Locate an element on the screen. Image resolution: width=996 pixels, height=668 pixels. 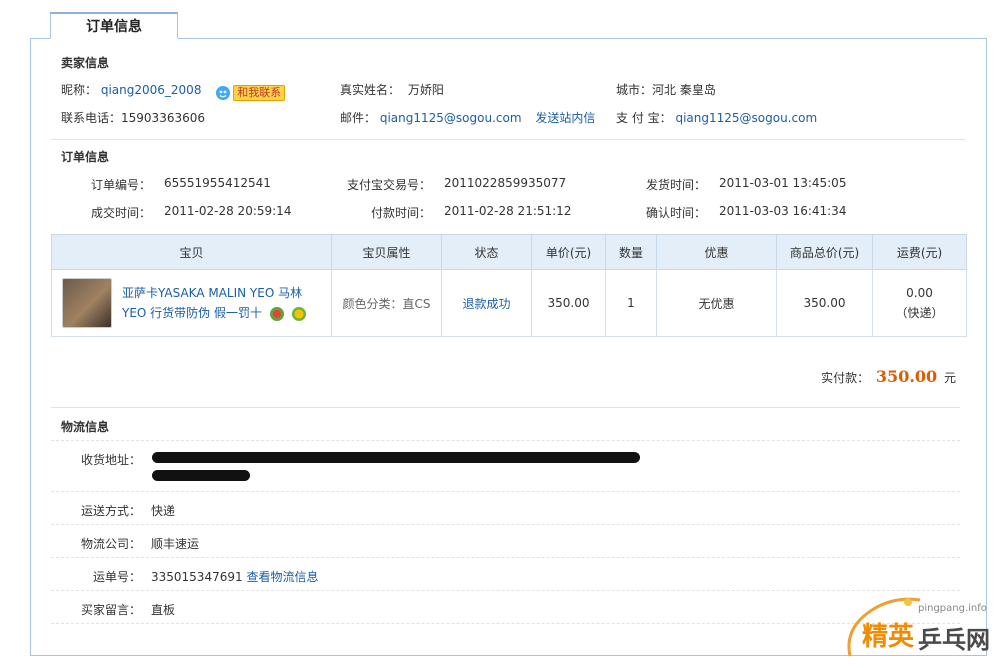
watermark-site: pingpang.info is located at coordinates (952, 608).